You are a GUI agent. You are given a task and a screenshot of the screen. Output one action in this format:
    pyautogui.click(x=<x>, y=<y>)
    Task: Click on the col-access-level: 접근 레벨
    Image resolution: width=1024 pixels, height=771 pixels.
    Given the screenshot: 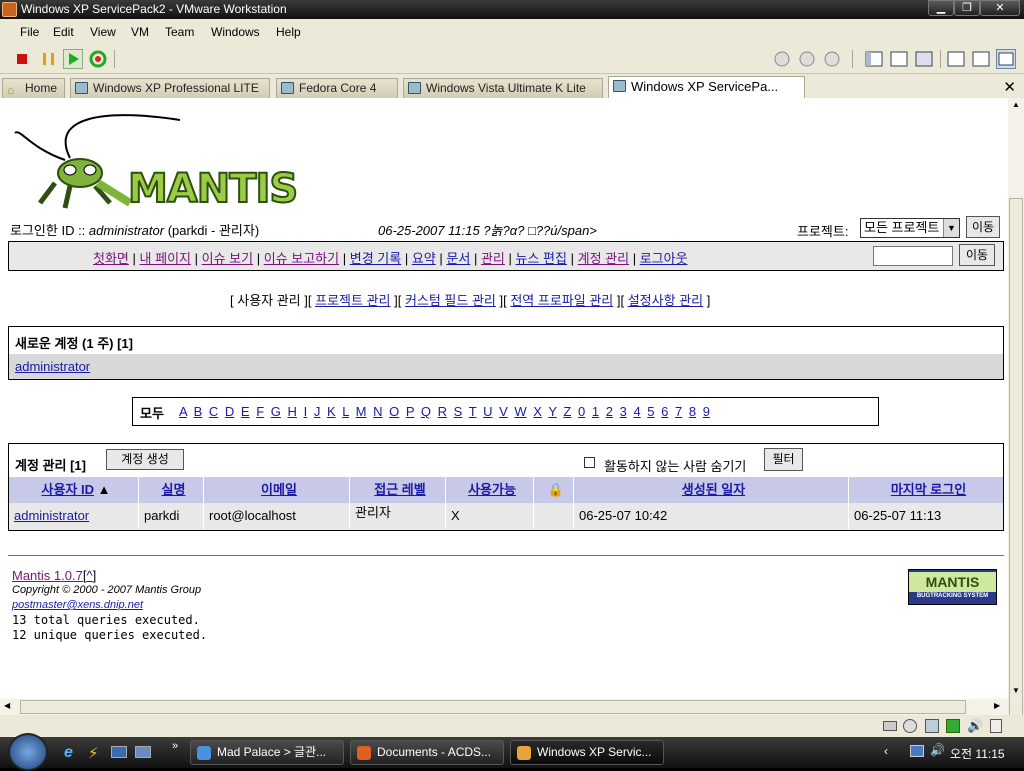 What is the action you would take?
    pyautogui.click(x=398, y=490)
    